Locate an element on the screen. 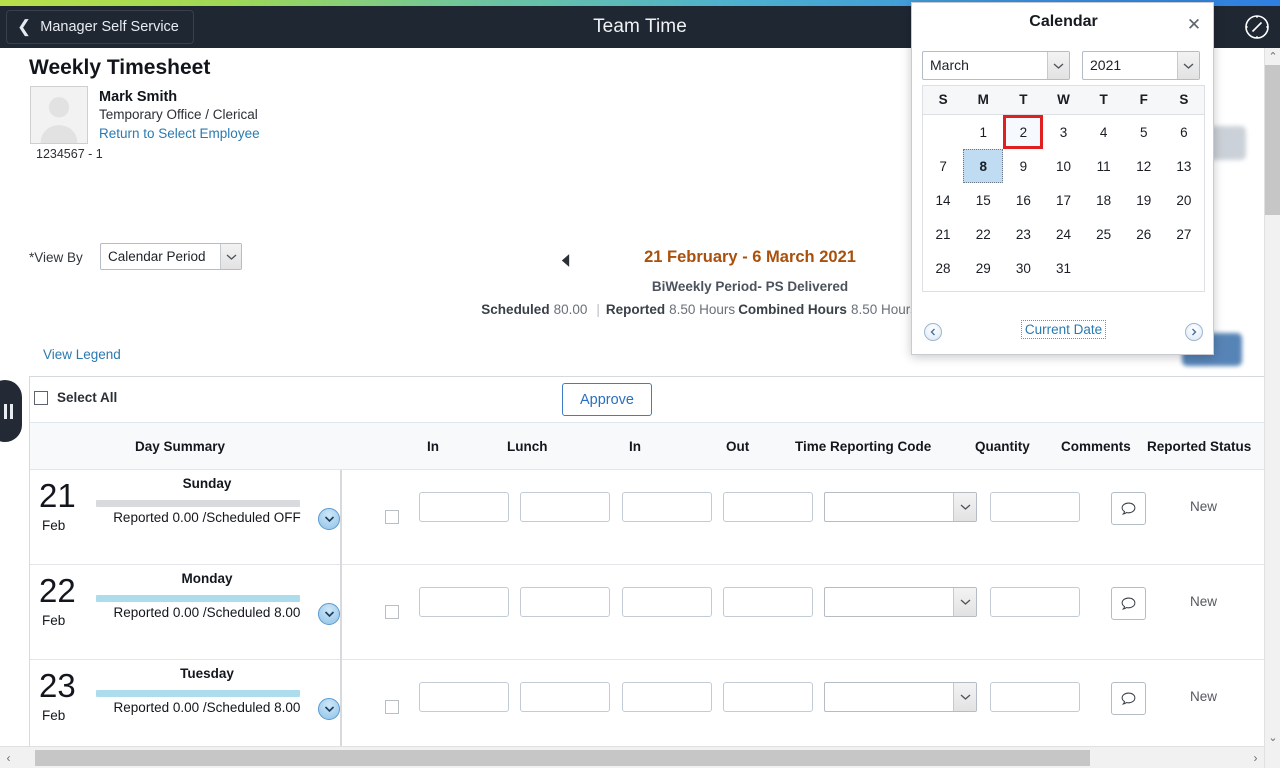 The width and height of the screenshot is (1280, 768). calendar-day-15: 15 is located at coordinates (983, 200).